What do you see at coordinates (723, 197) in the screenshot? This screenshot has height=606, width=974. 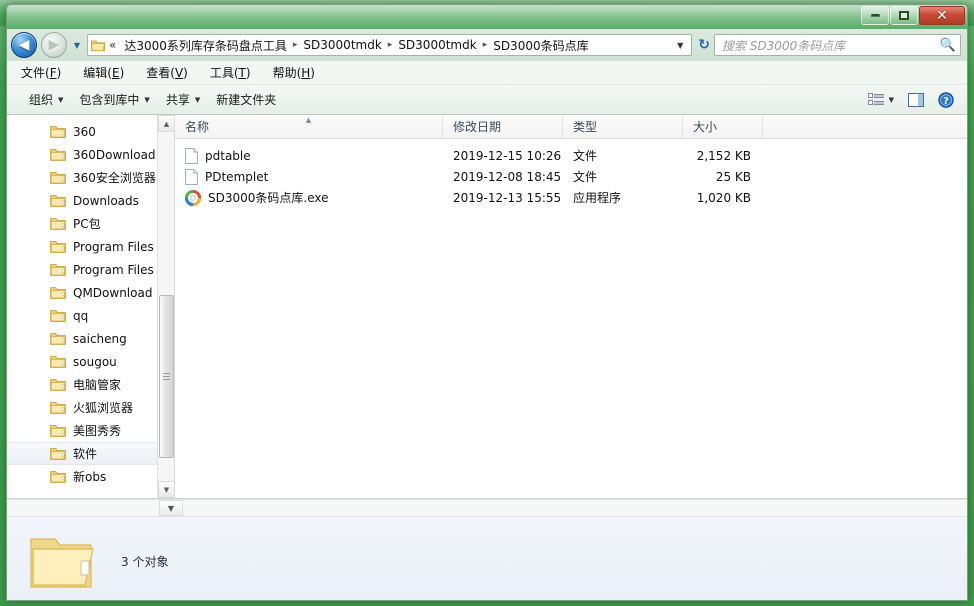 I see `file-size-cell: 1,020 KB` at bounding box center [723, 197].